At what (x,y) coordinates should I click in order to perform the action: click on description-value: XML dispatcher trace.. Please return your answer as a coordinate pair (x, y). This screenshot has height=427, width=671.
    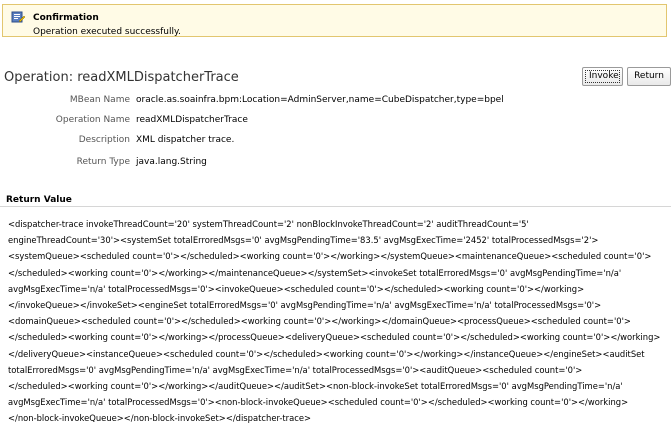
    Looking at the image, I should click on (185, 140).